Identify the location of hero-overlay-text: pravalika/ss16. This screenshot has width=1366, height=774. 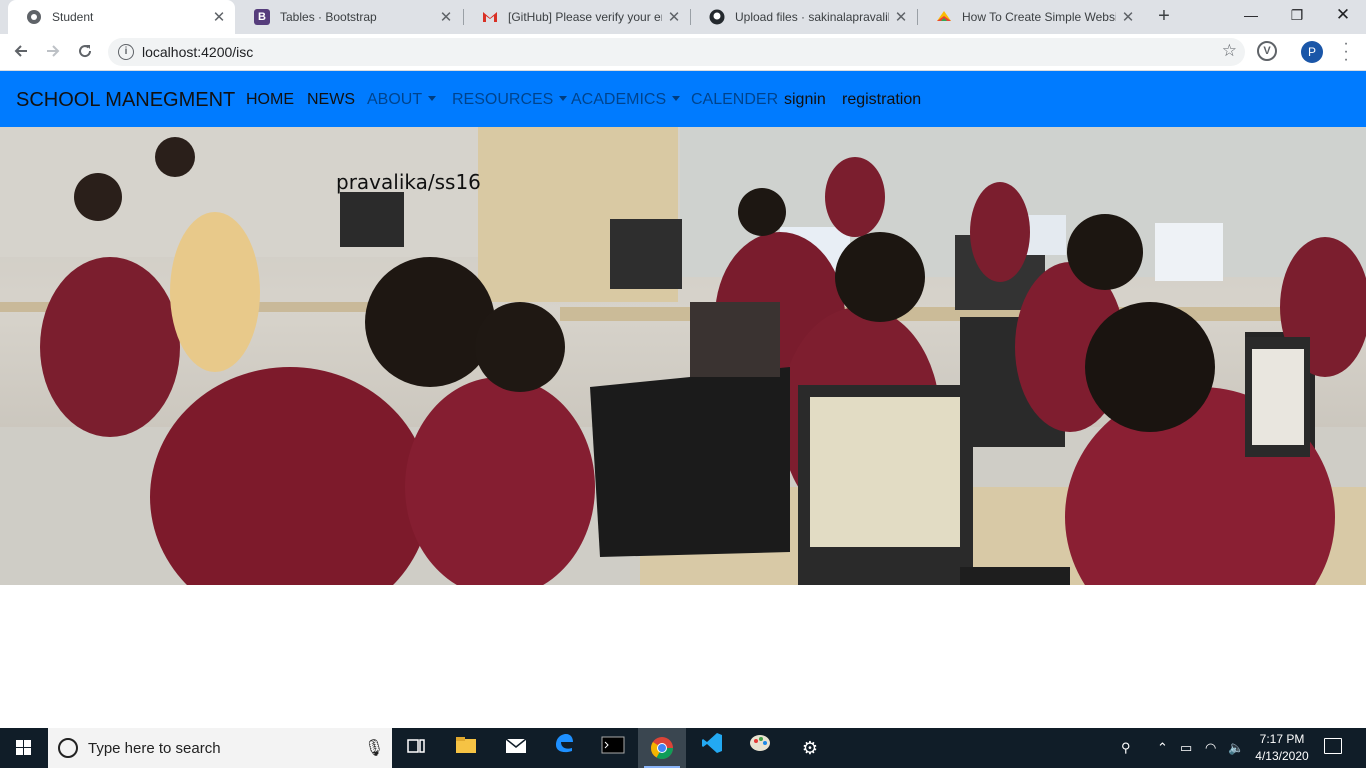
(408, 182).